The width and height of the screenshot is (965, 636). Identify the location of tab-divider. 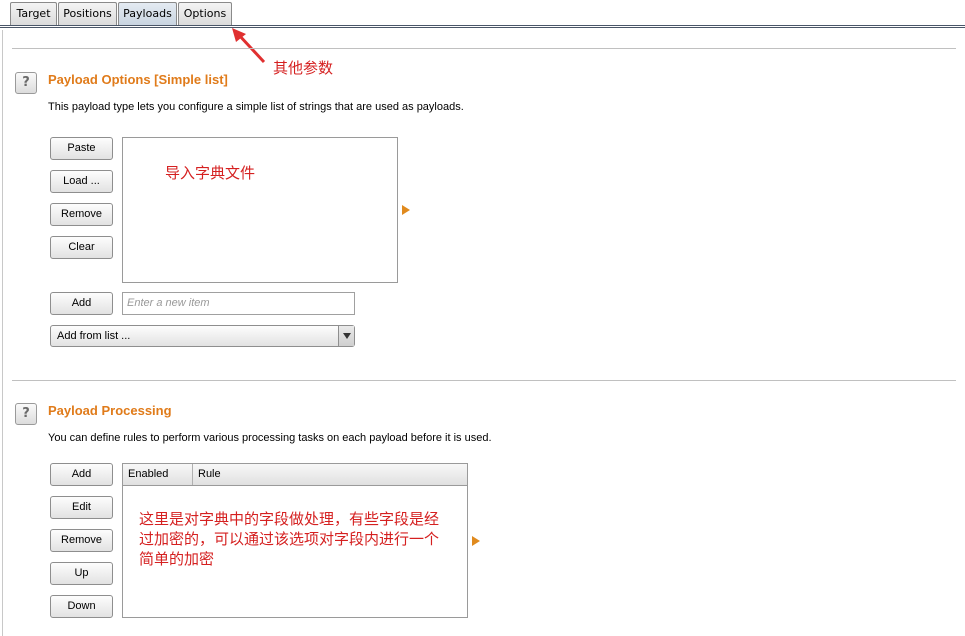
(482, 25).